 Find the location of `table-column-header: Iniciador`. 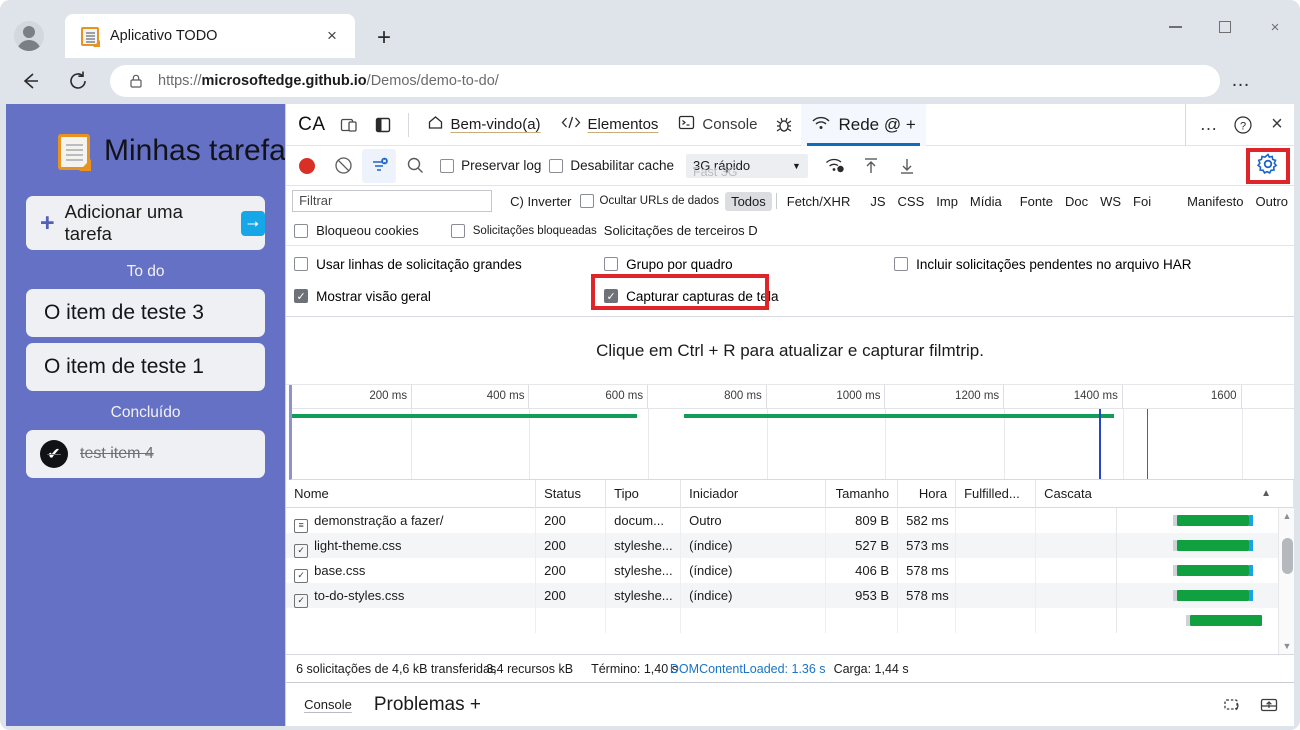

table-column-header: Iniciador is located at coordinates (754, 493).